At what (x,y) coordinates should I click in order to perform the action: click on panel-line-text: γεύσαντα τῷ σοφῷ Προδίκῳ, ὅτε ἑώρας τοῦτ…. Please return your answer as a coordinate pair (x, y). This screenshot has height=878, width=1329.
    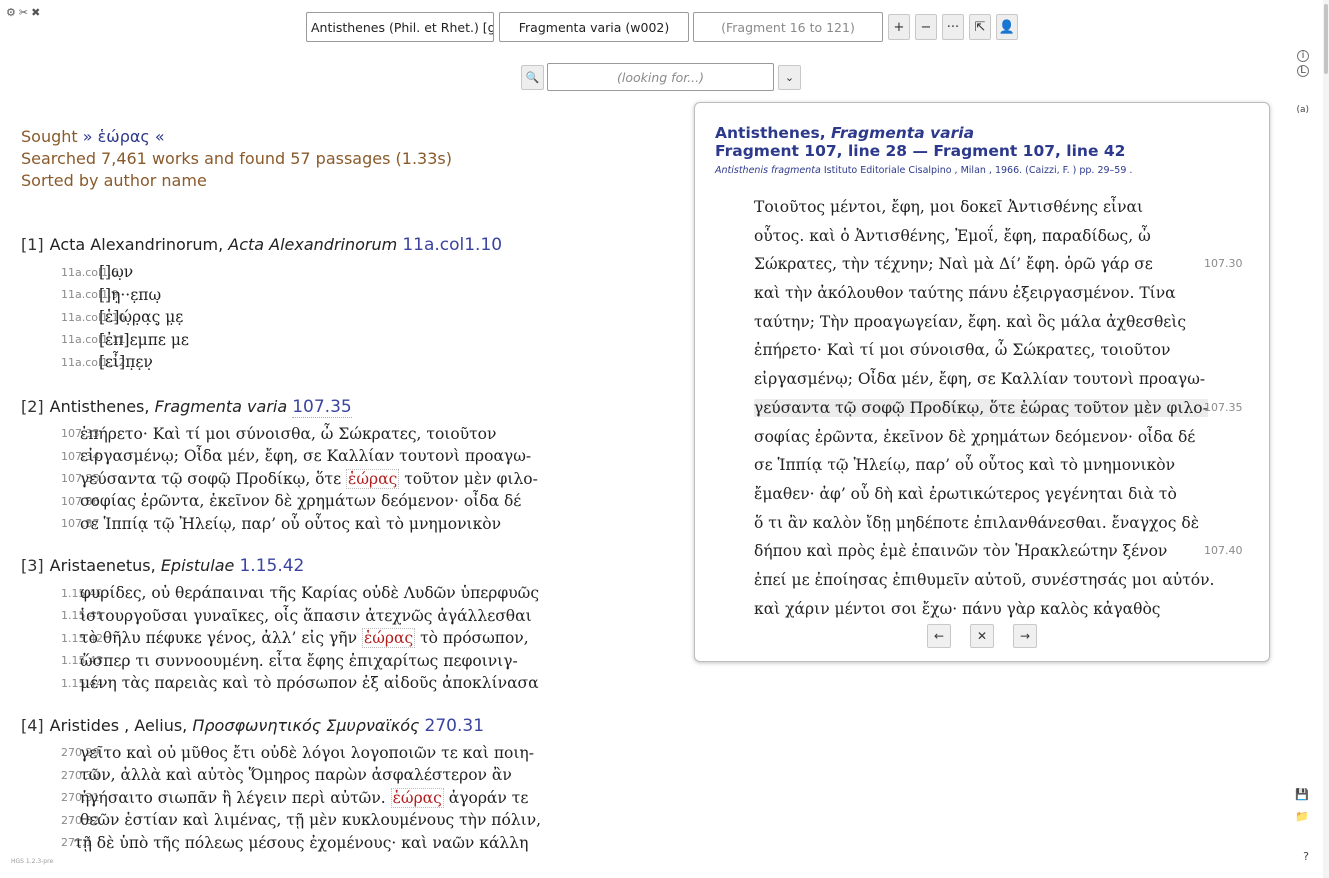
    Looking at the image, I should click on (981, 407).